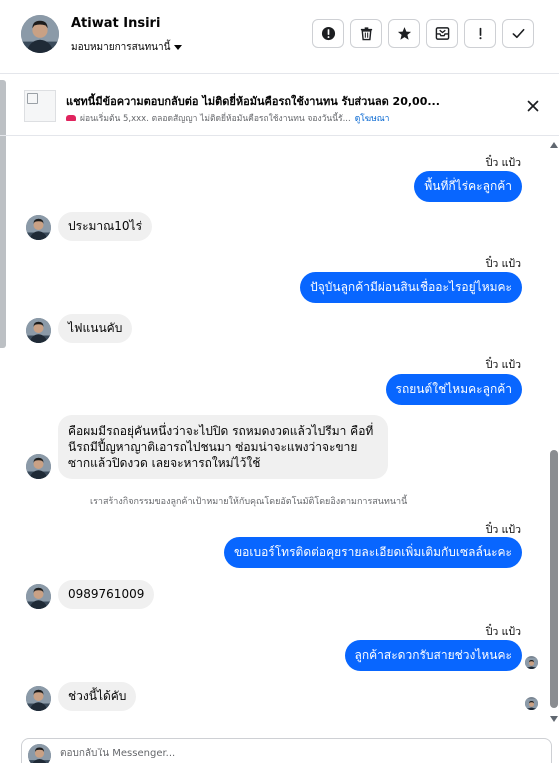 Image resolution: width=559 pixels, height=763 pixels. Describe the element at coordinates (97, 696) in the screenshot. I see `incoming-message: ช่วงนี้ได้คับ` at that location.